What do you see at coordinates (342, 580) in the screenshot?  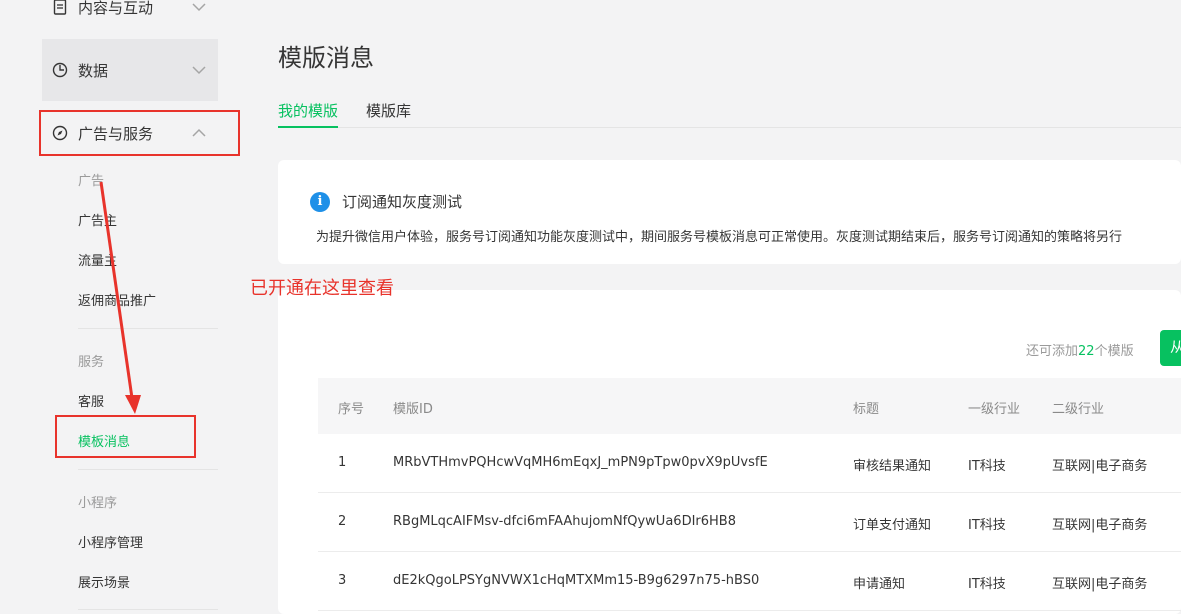 I see `row-index: 3` at bounding box center [342, 580].